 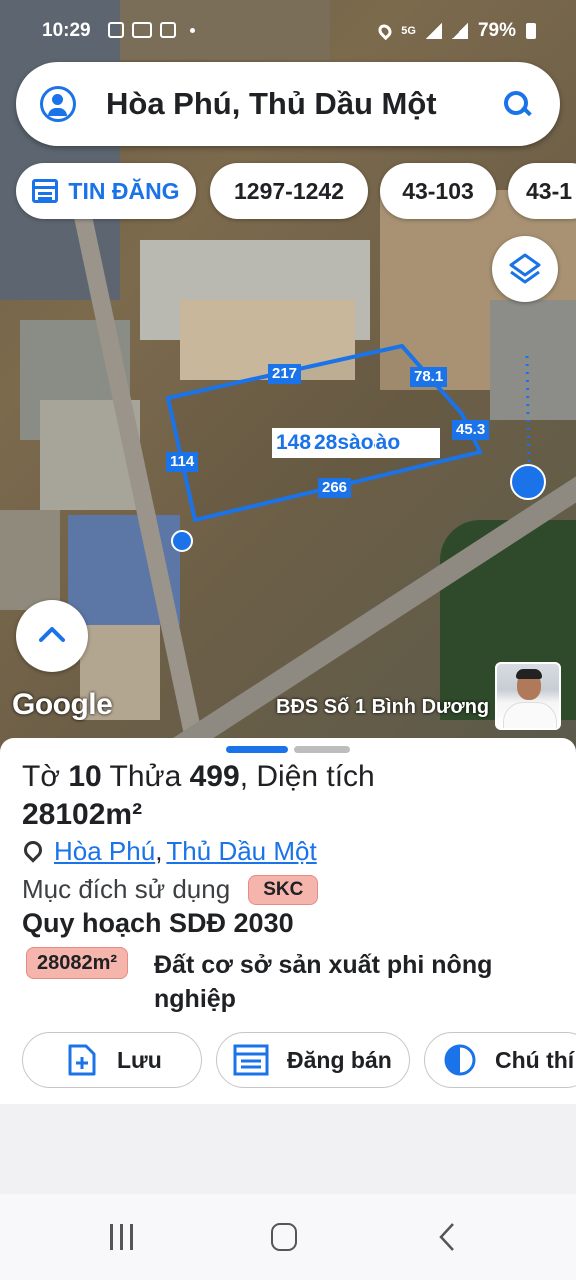 What do you see at coordinates (322, 749) in the screenshot?
I see `sheet-handle-inactive` at bounding box center [322, 749].